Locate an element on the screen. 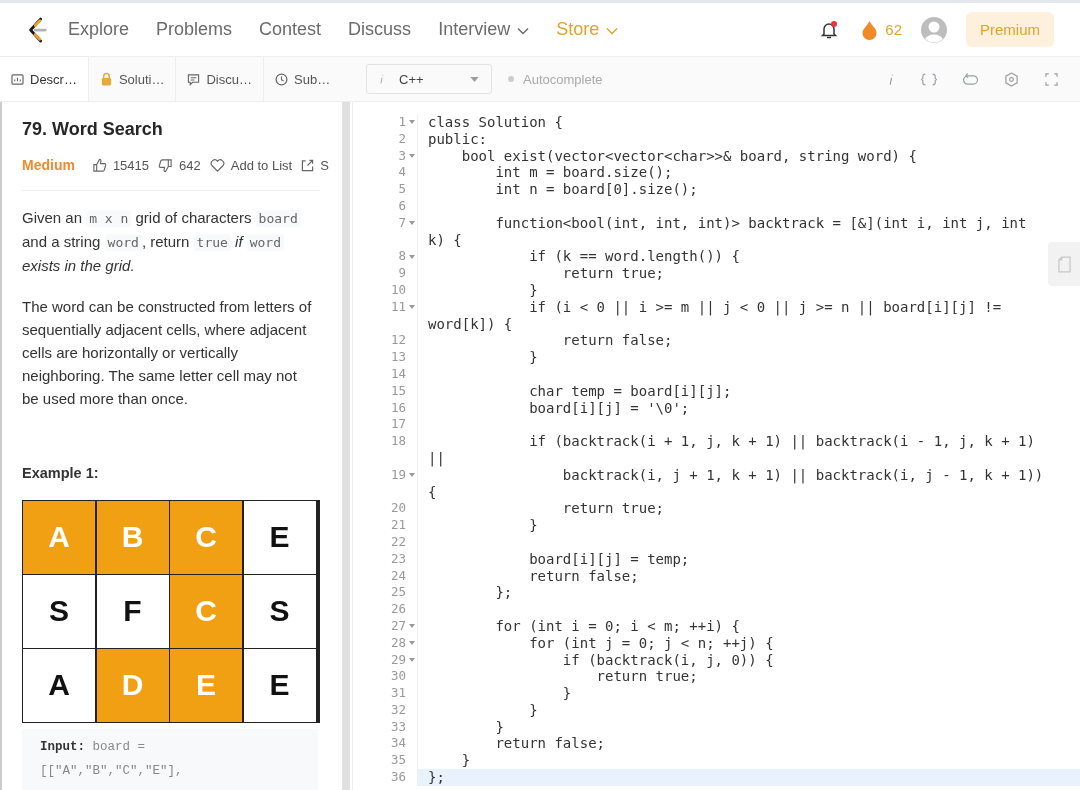  code-line: return true; is located at coordinates (612, 509).